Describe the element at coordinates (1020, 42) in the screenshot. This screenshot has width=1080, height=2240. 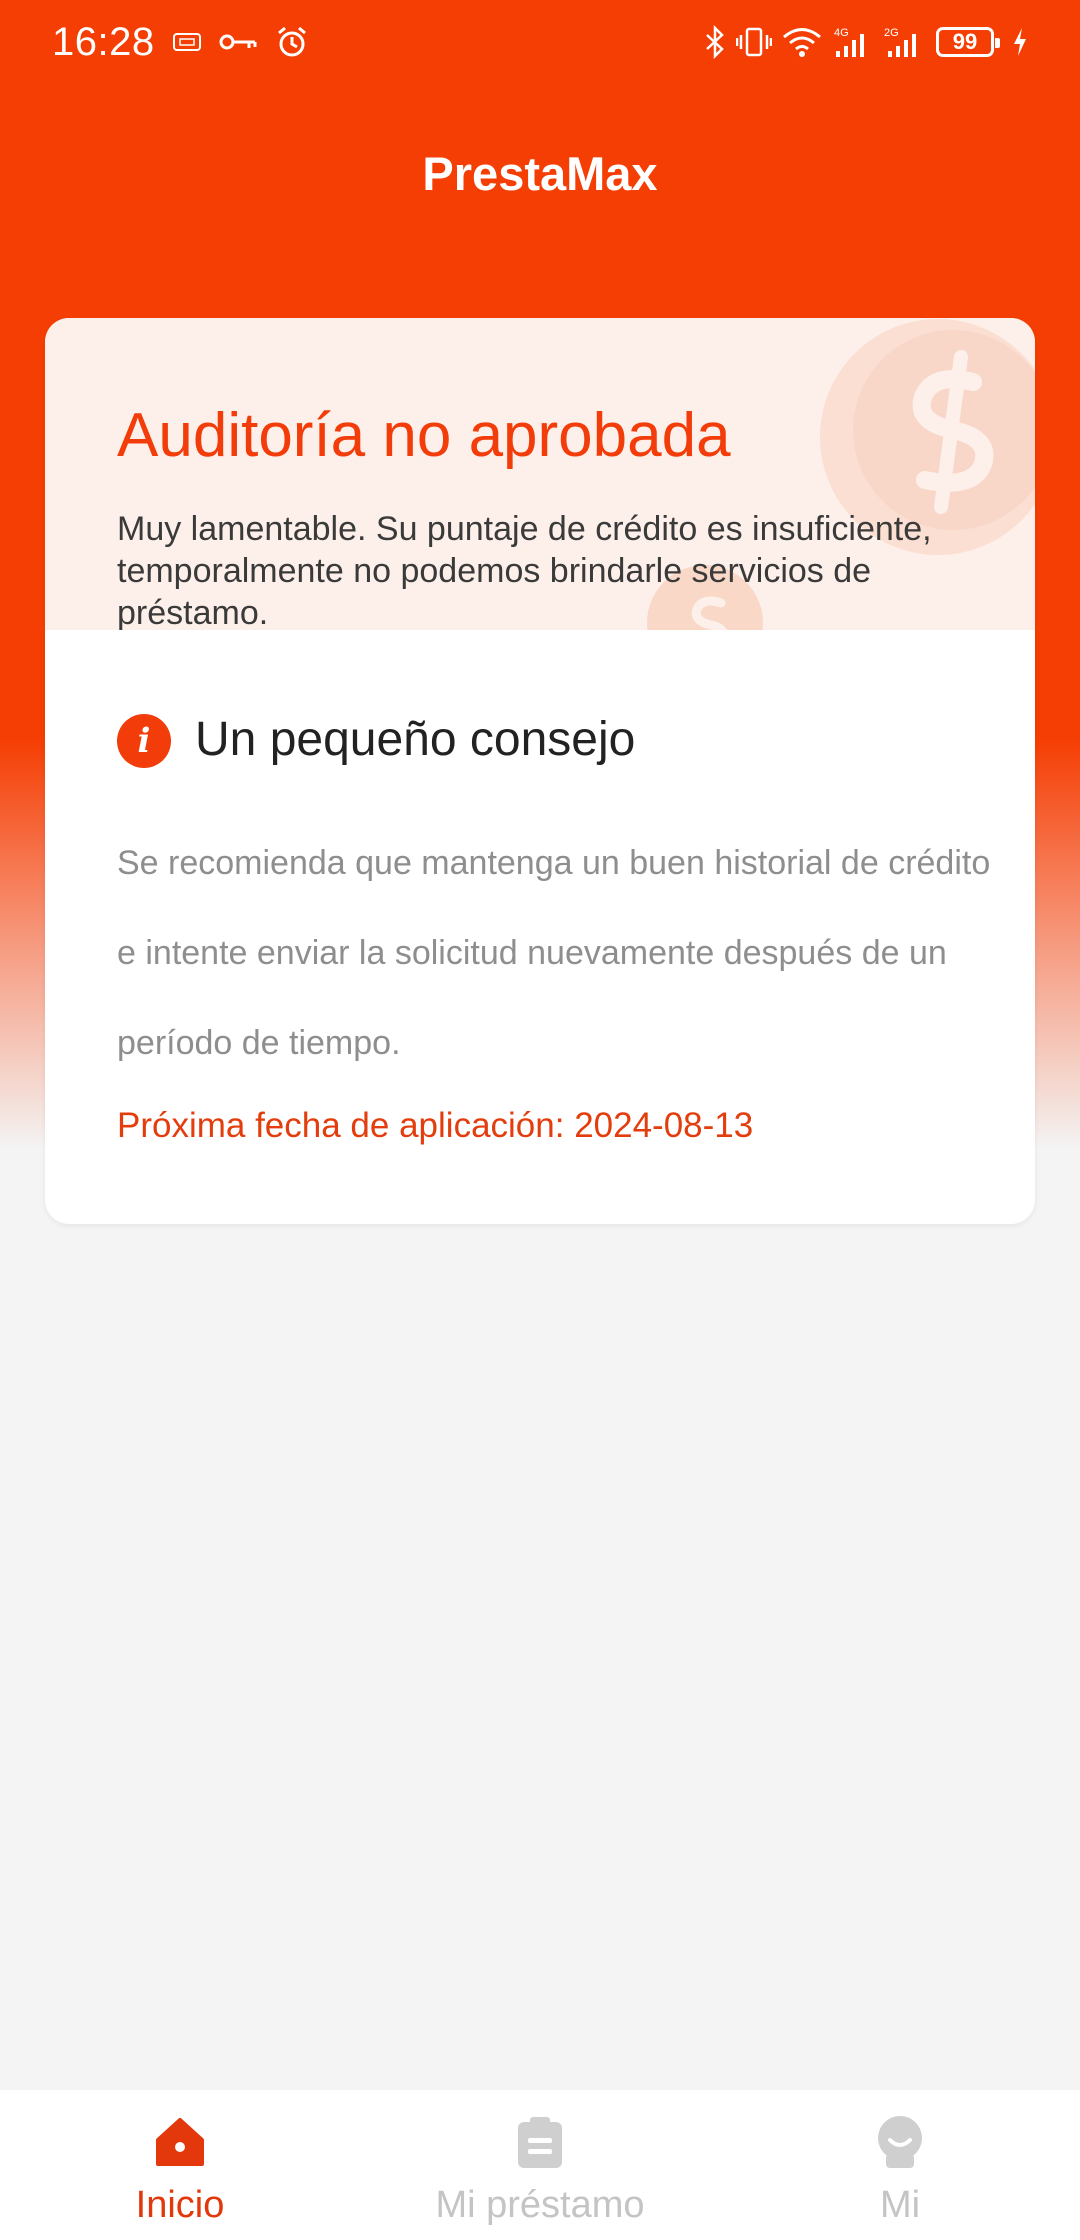
I see `charging-icon` at that location.